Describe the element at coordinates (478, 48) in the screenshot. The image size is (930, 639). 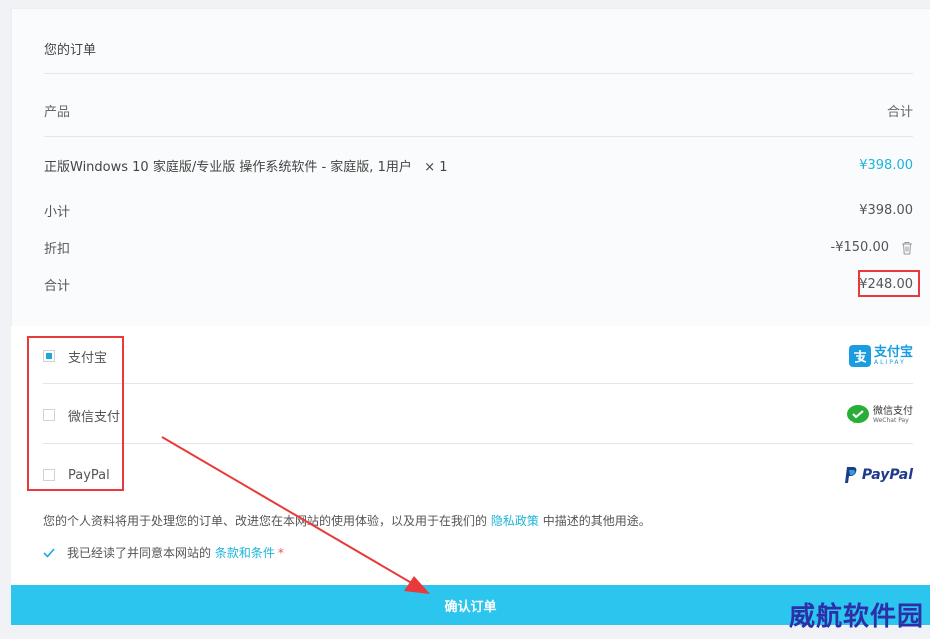
I see `order-title: 您的订单` at that location.